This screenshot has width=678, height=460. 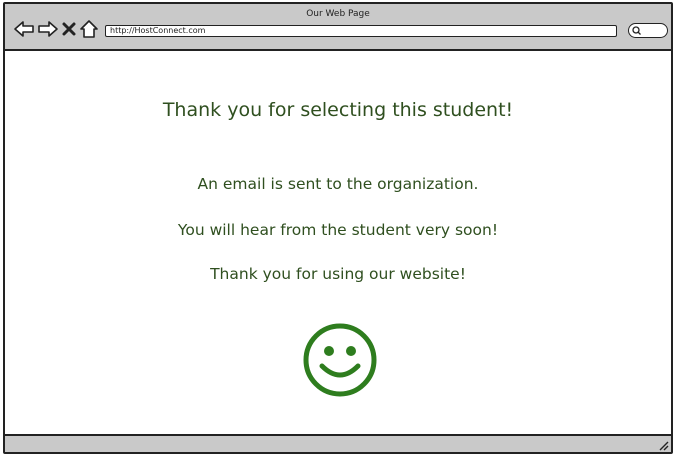 What do you see at coordinates (338, 14) in the screenshot?
I see `window-title: Our Web Page` at bounding box center [338, 14].